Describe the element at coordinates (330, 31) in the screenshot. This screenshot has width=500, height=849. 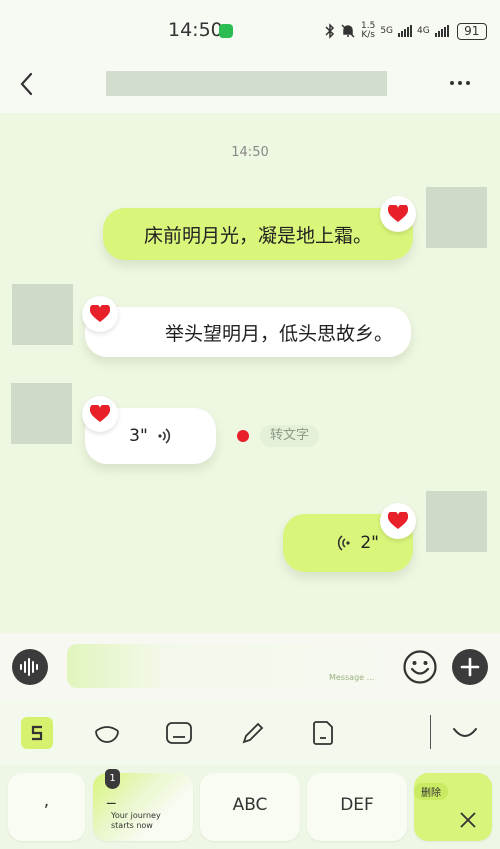
I see `bluetooth-icon` at that location.